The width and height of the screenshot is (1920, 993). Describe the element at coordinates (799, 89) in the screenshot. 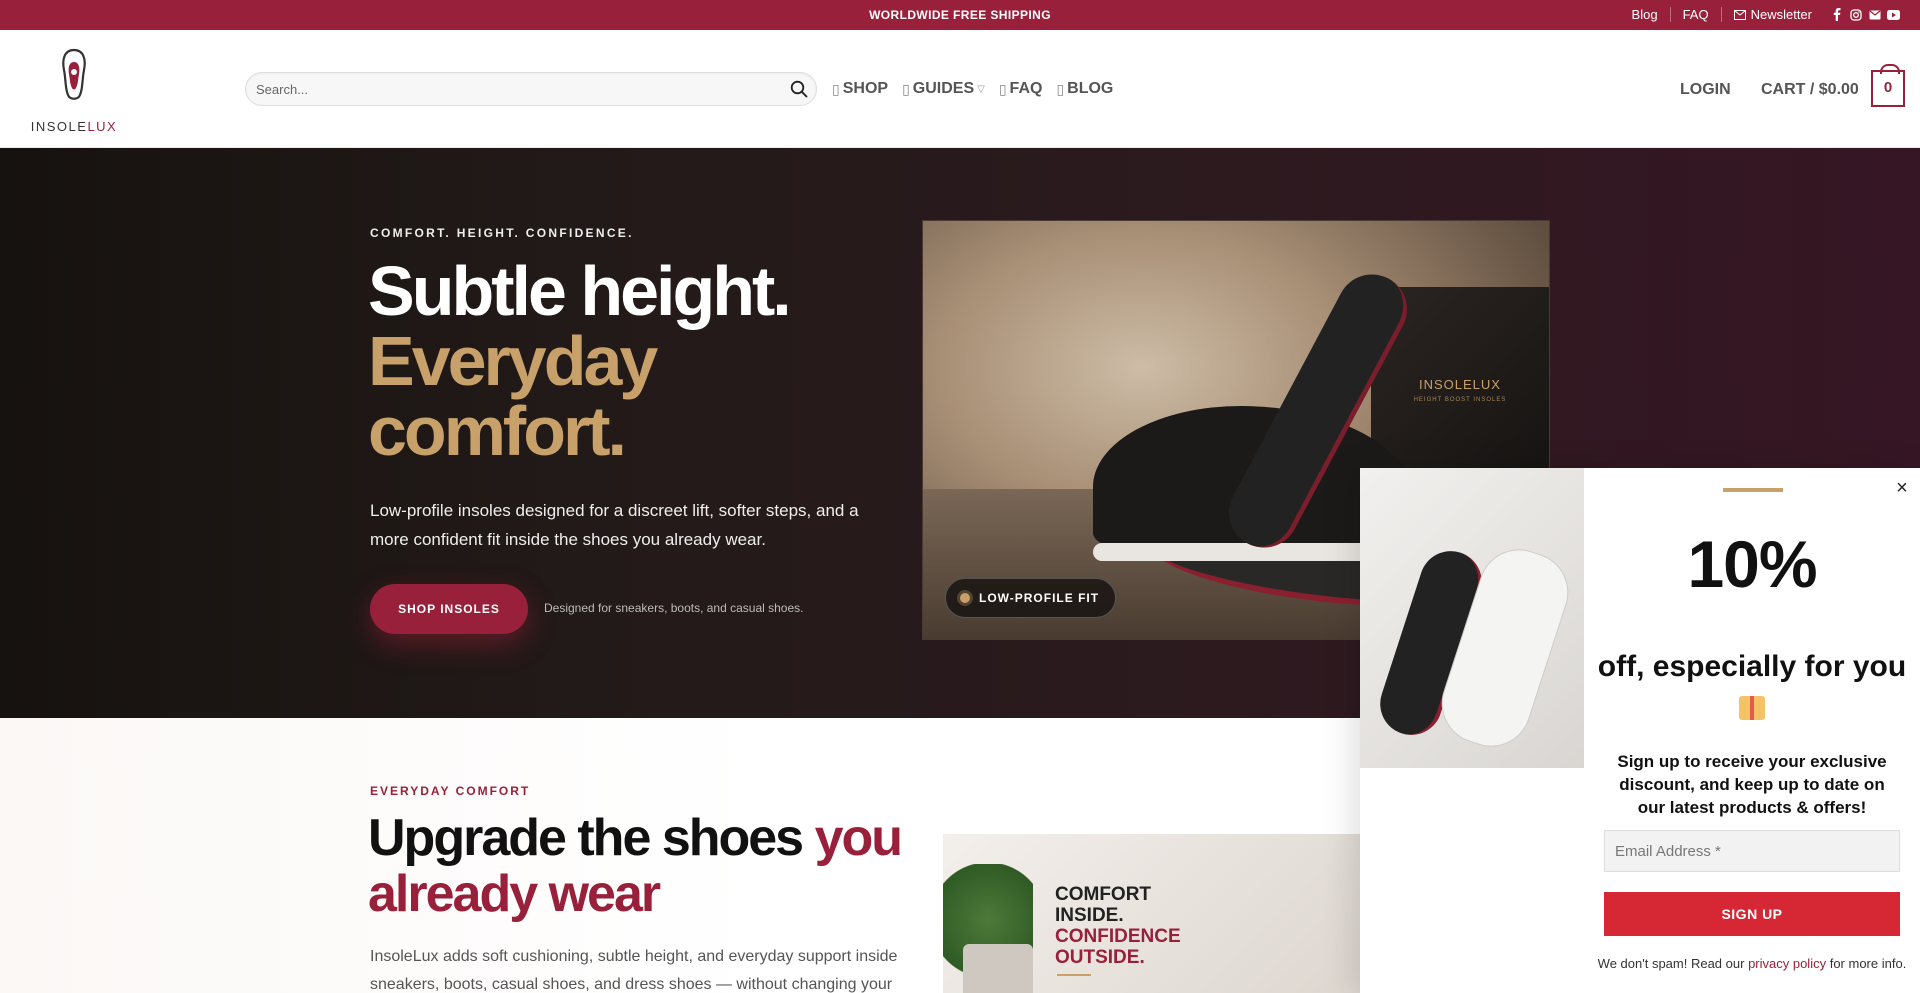

I see `search-icon` at that location.